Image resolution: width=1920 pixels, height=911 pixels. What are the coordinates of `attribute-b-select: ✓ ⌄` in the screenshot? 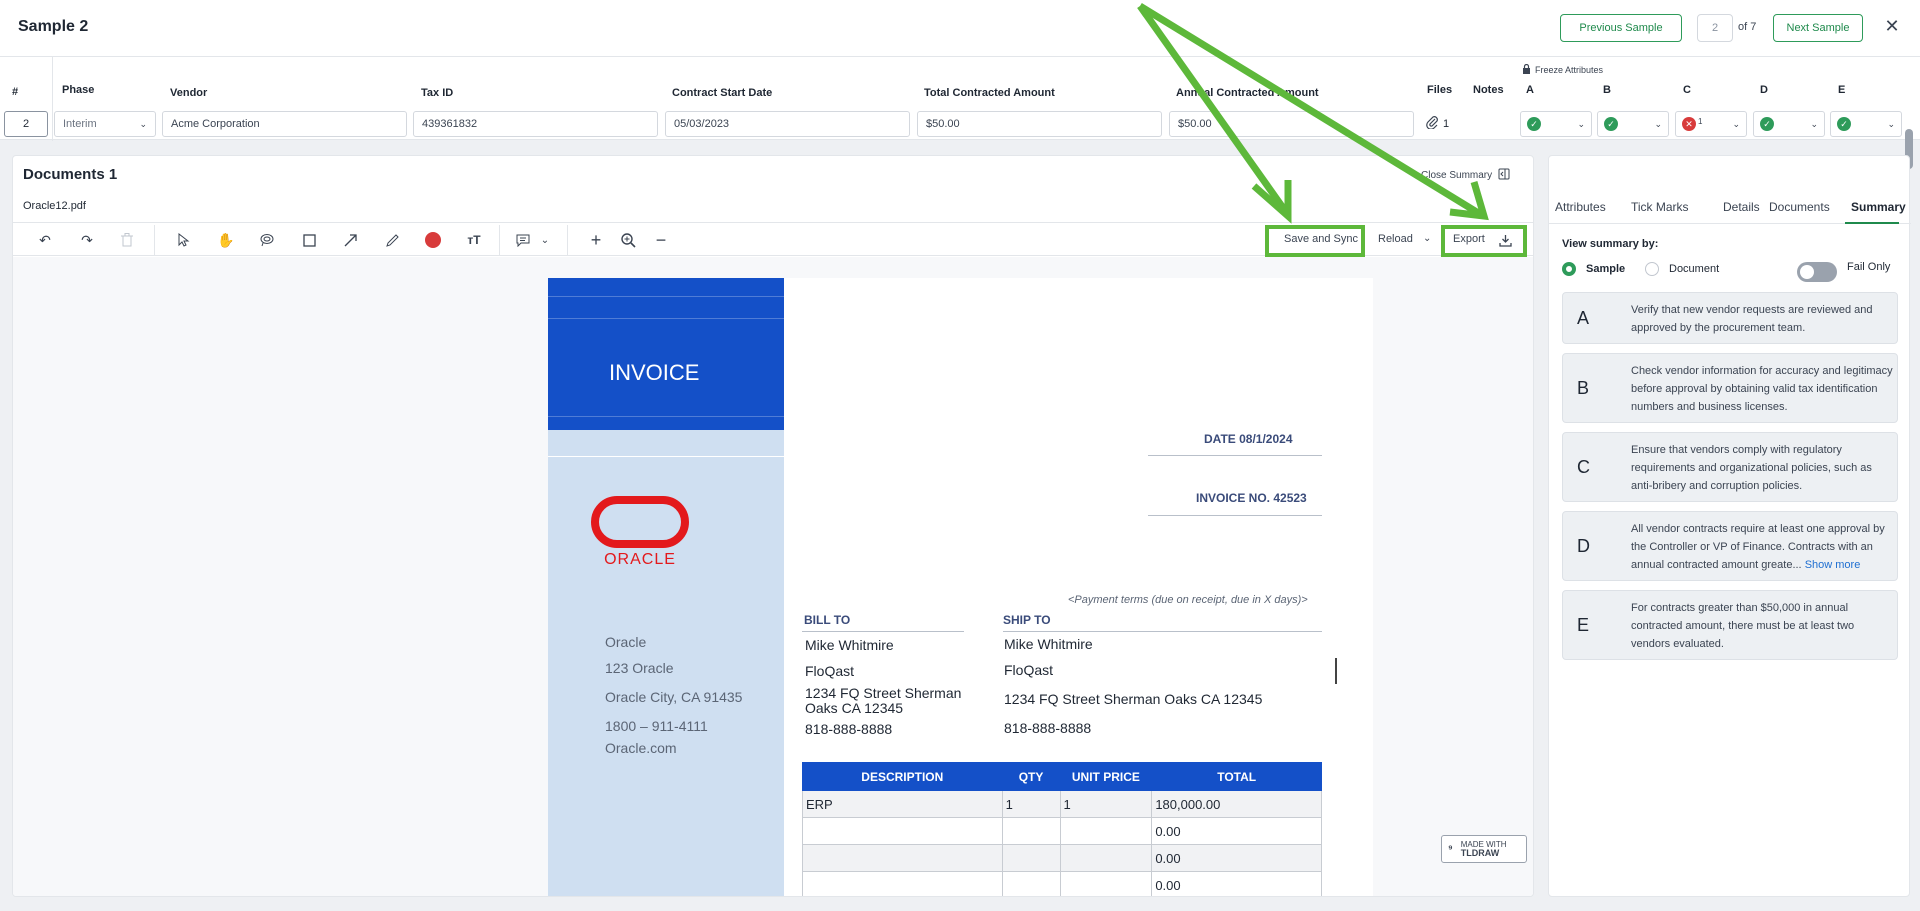 It's located at (1633, 124).